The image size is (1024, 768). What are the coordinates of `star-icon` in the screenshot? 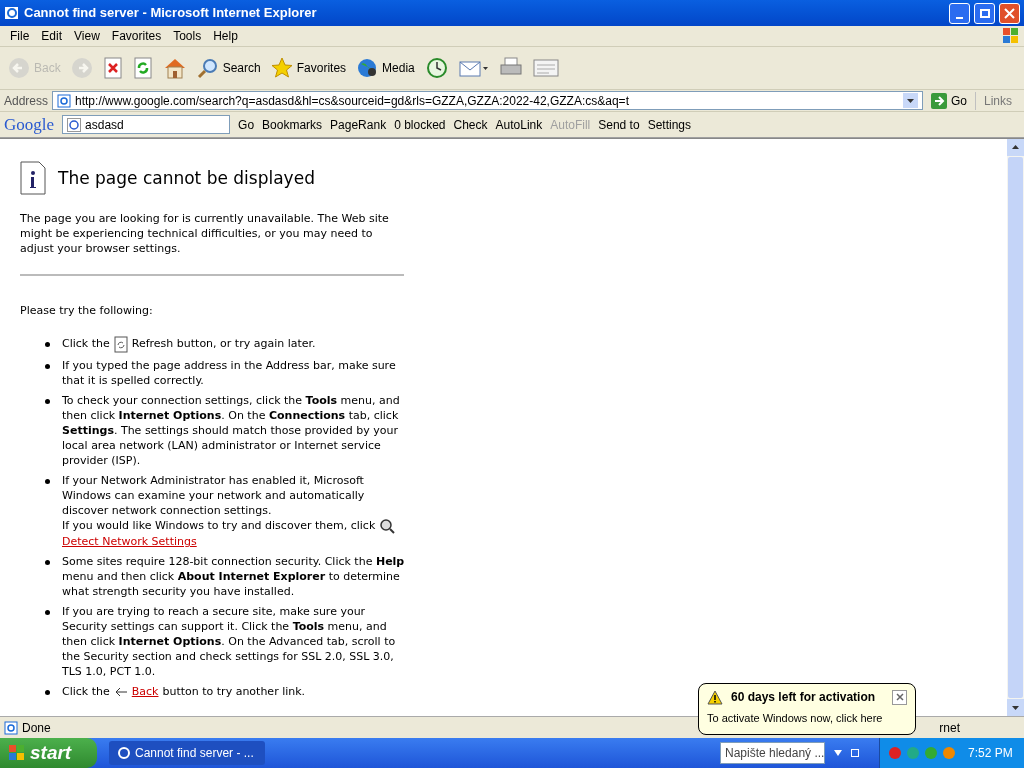 It's located at (281, 68).